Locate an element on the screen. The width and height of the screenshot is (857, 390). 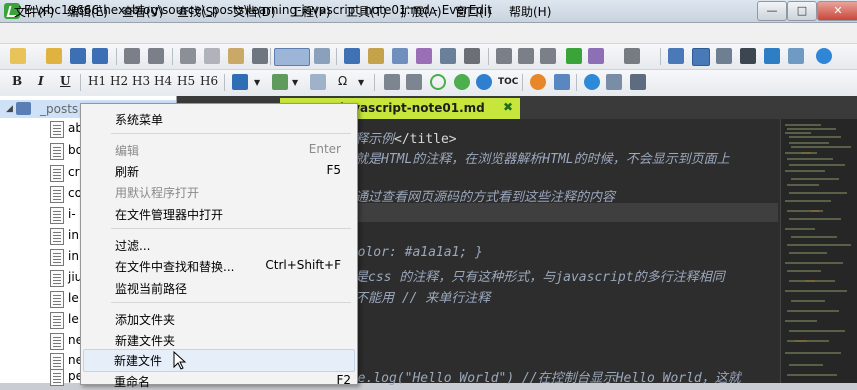
compare-icon is located at coordinates (448, 56).